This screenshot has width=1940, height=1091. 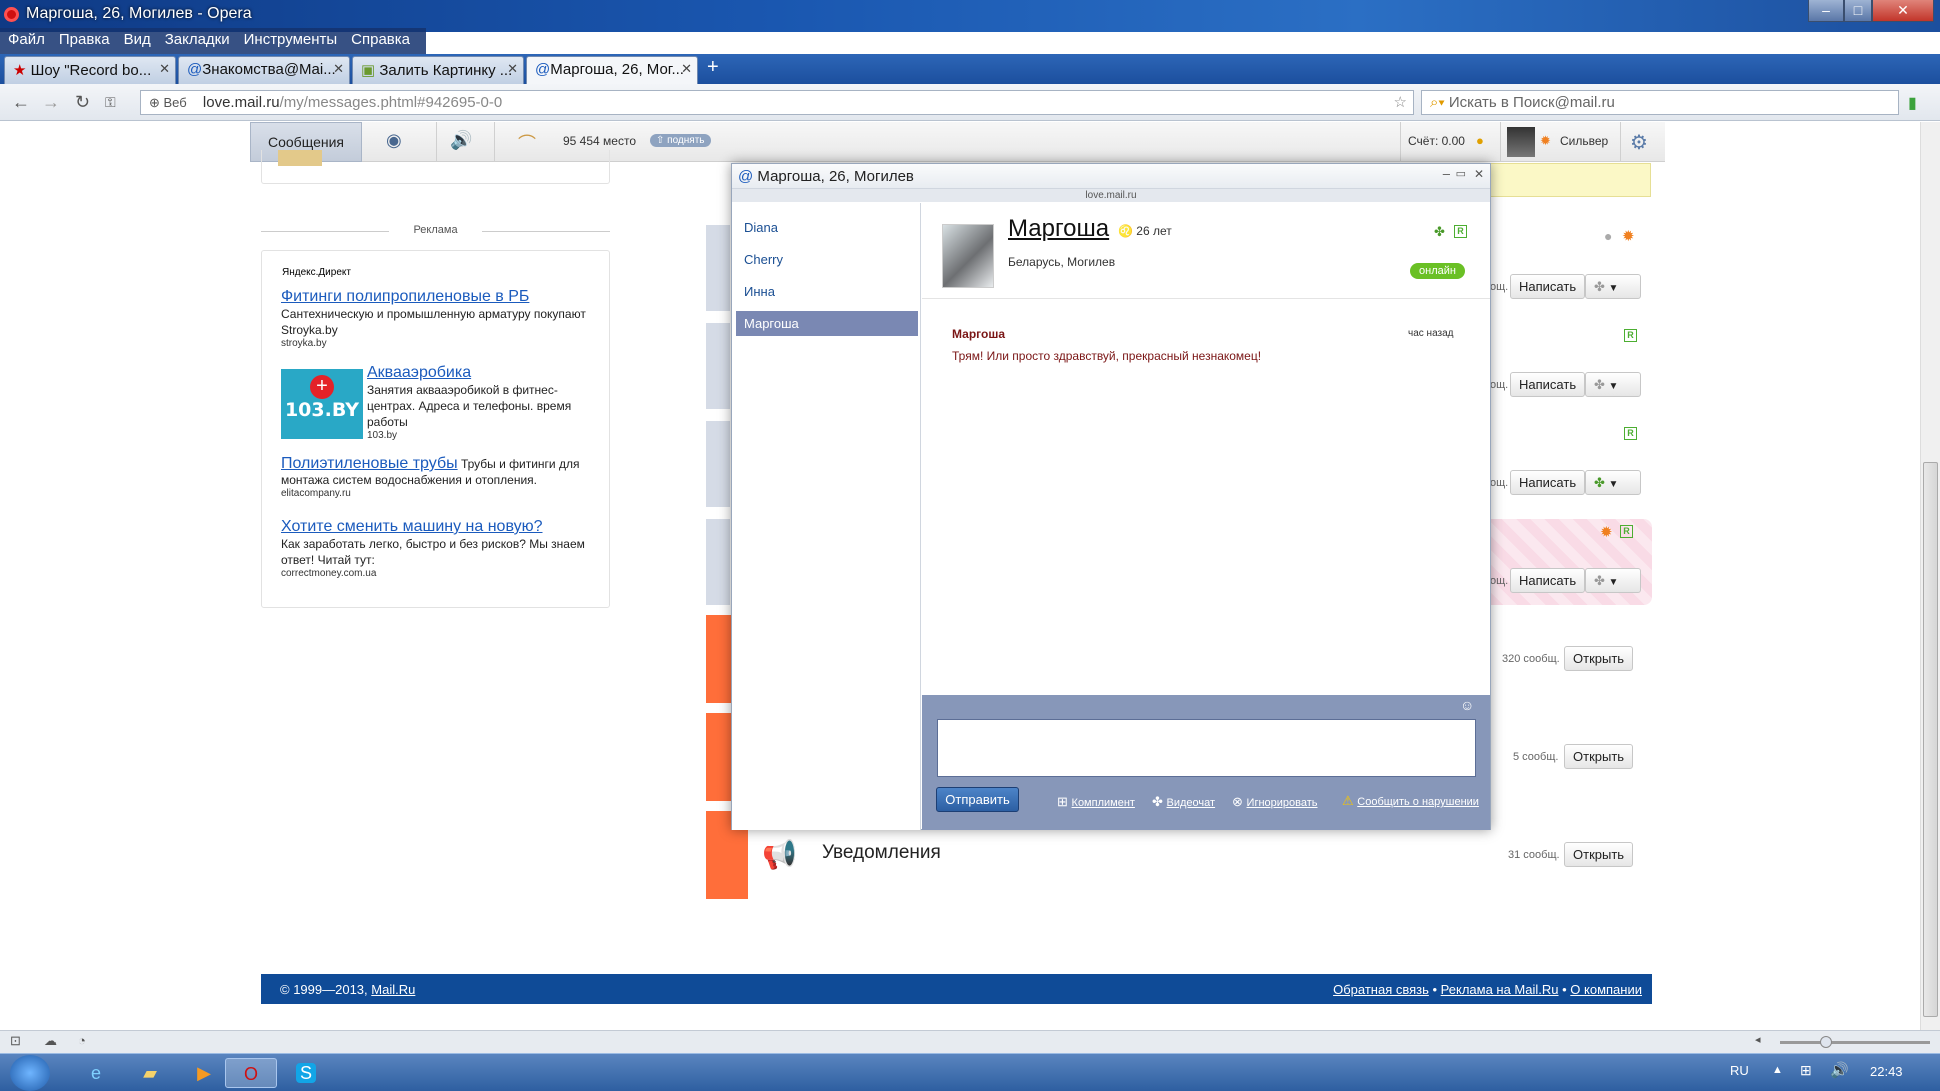 What do you see at coordinates (1461, 173) in the screenshot?
I see `dialog-maximize-button: ▭` at bounding box center [1461, 173].